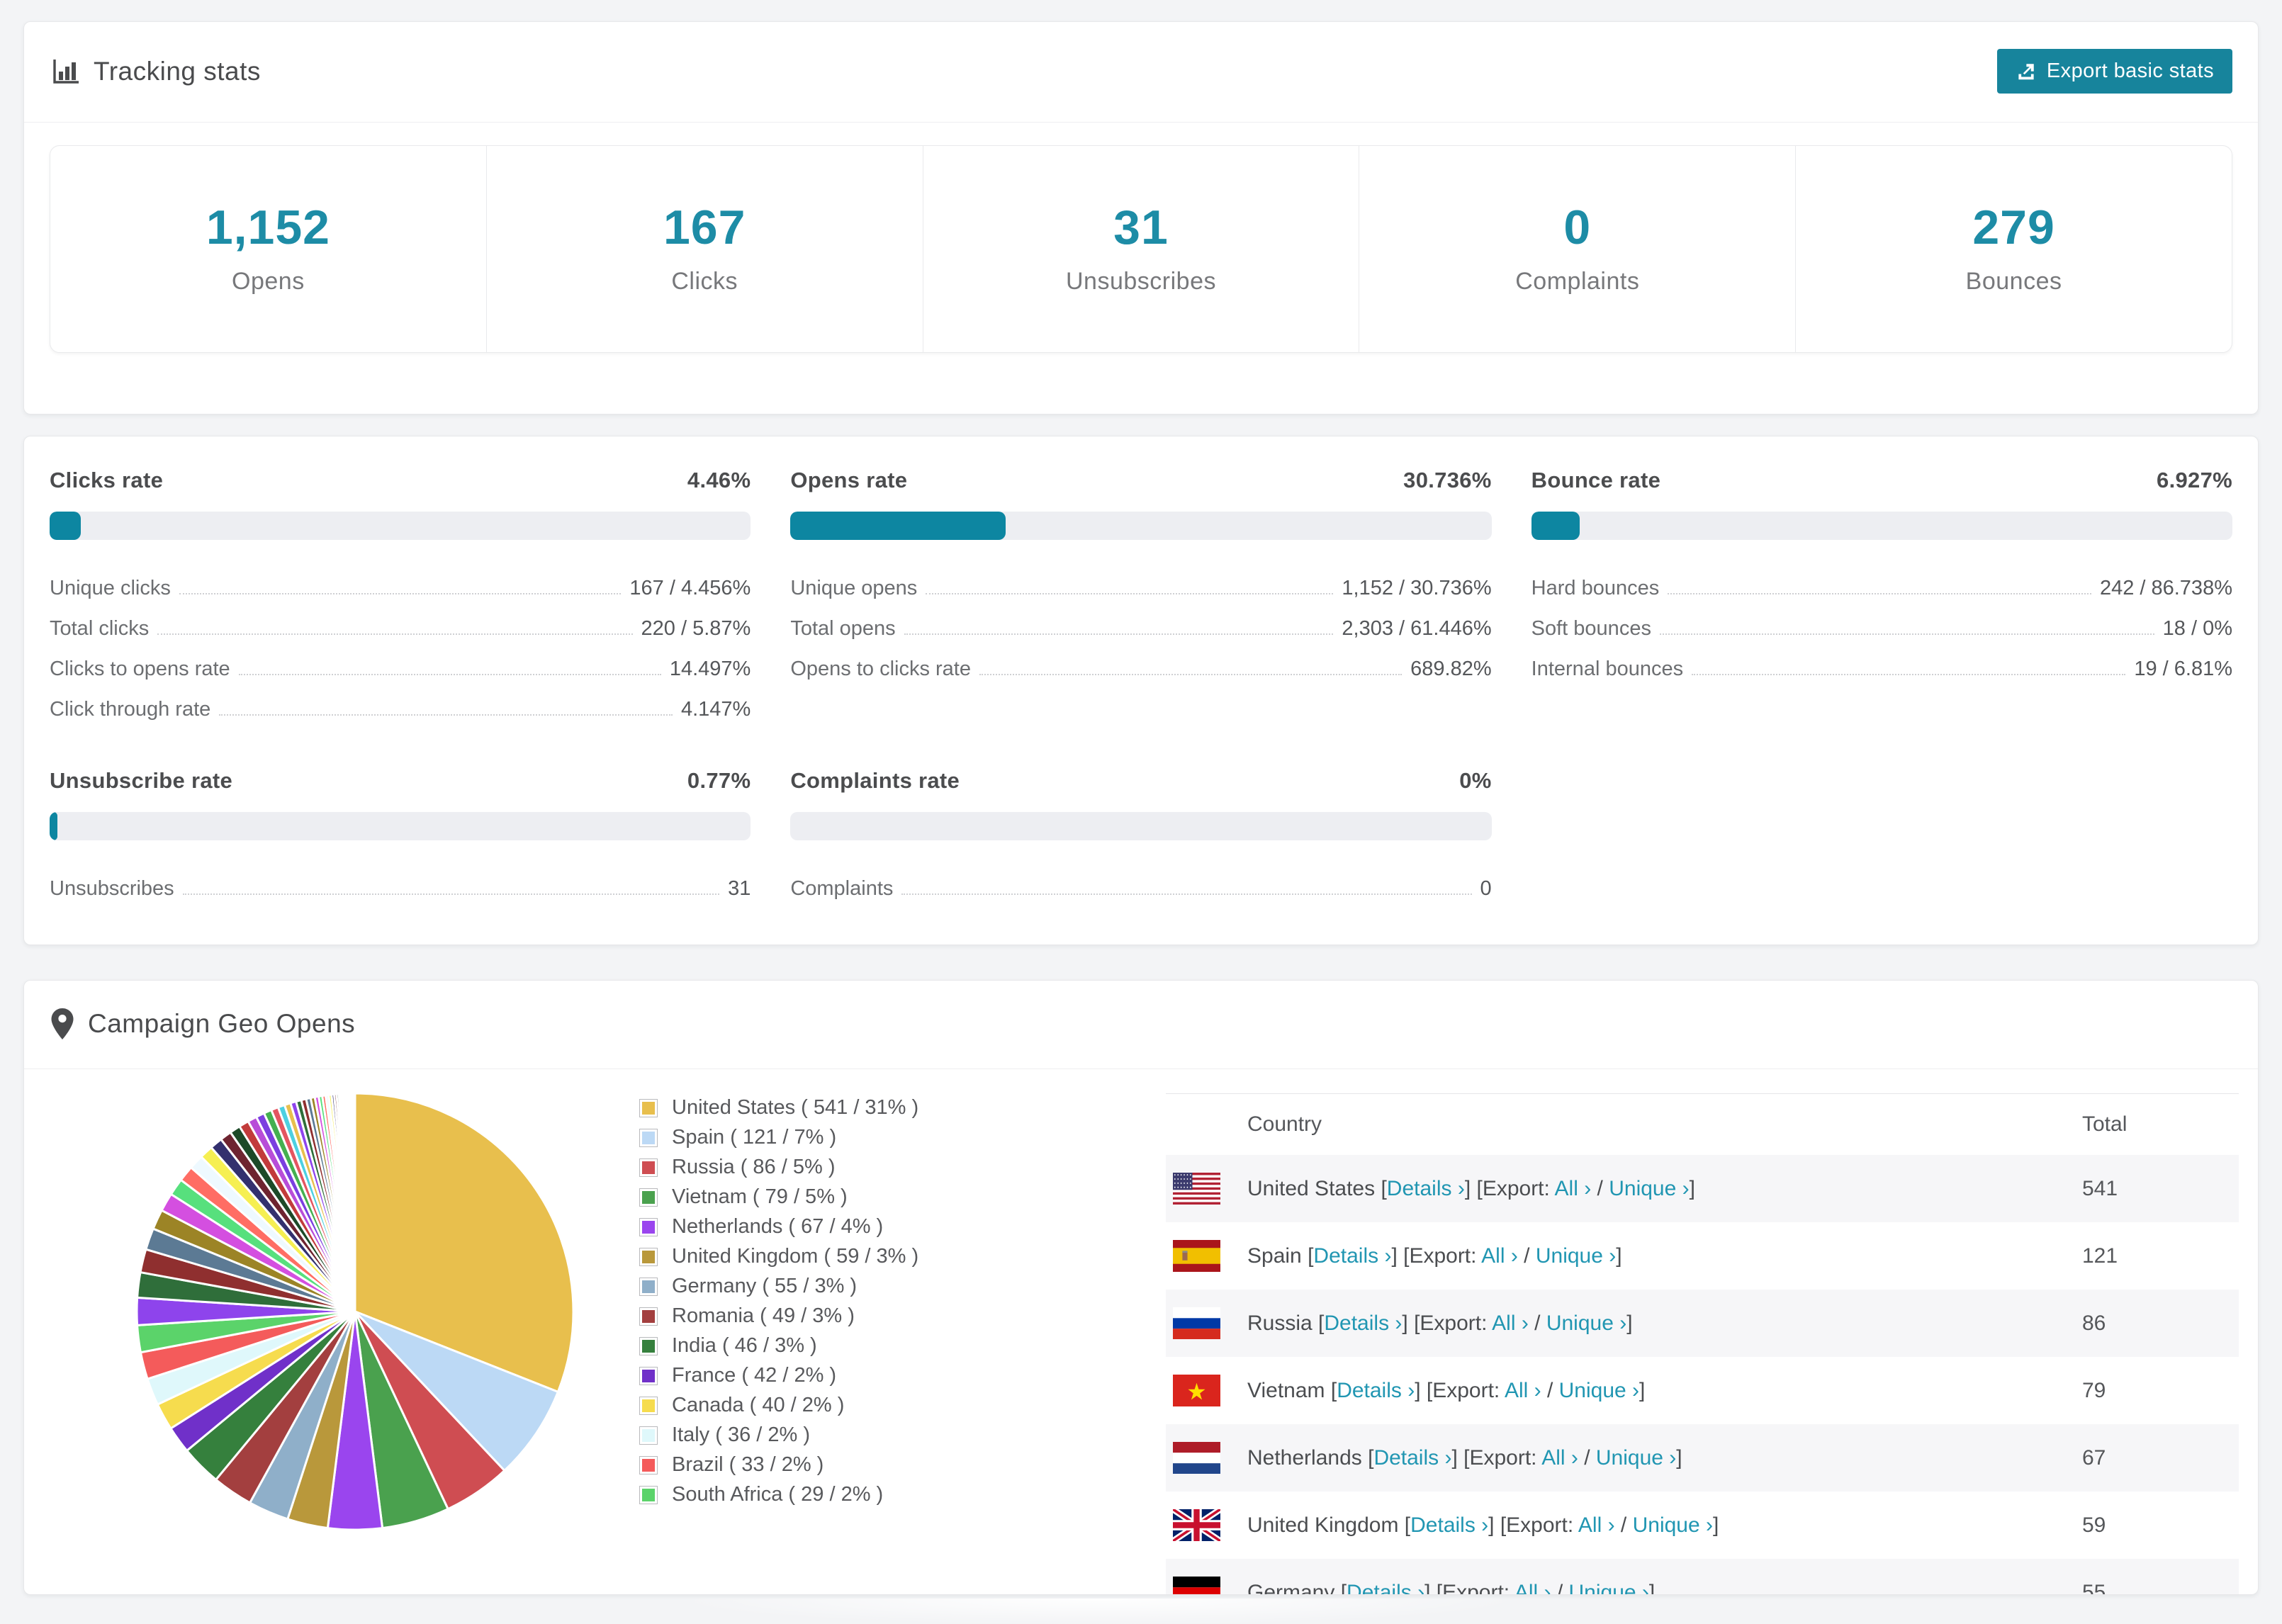 Image resolution: width=2282 pixels, height=1624 pixels. What do you see at coordinates (704, 282) in the screenshot?
I see `stat-label: Clicks` at bounding box center [704, 282].